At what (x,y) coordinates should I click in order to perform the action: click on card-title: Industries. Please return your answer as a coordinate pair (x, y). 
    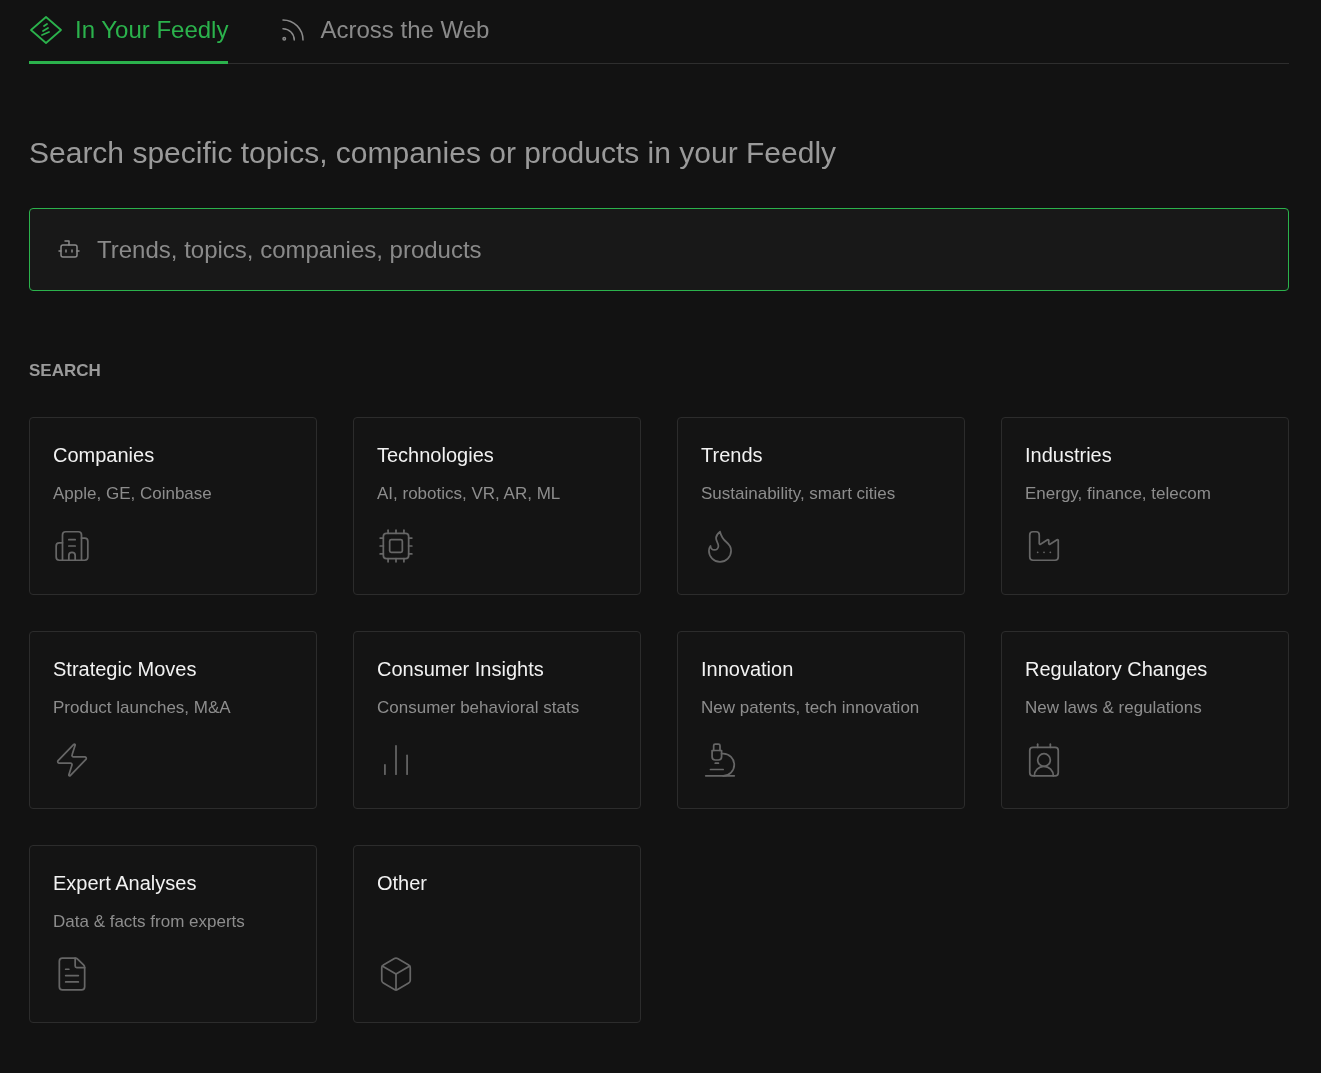
    Looking at the image, I should click on (1069, 455).